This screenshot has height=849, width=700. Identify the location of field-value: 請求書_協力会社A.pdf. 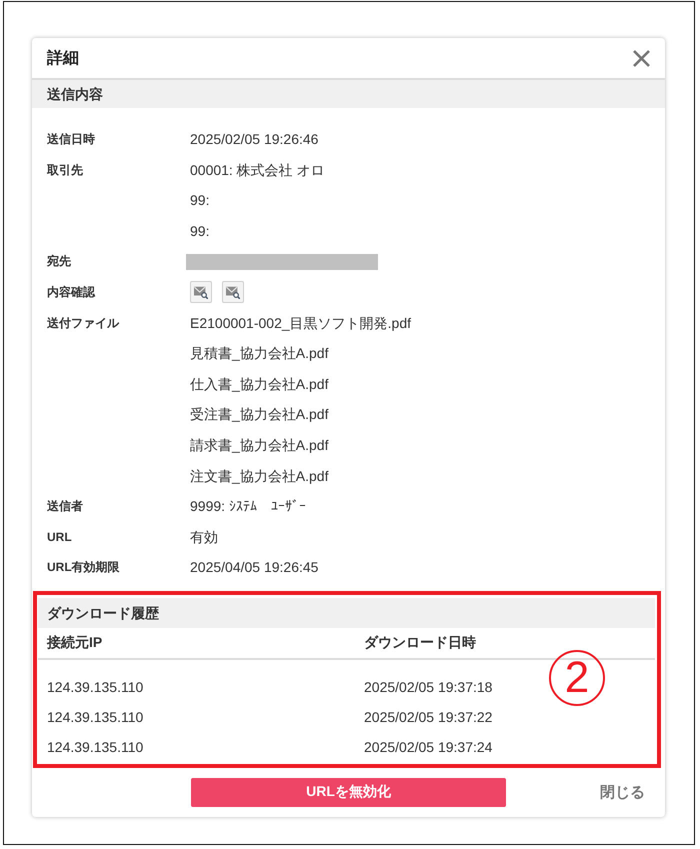
(259, 445).